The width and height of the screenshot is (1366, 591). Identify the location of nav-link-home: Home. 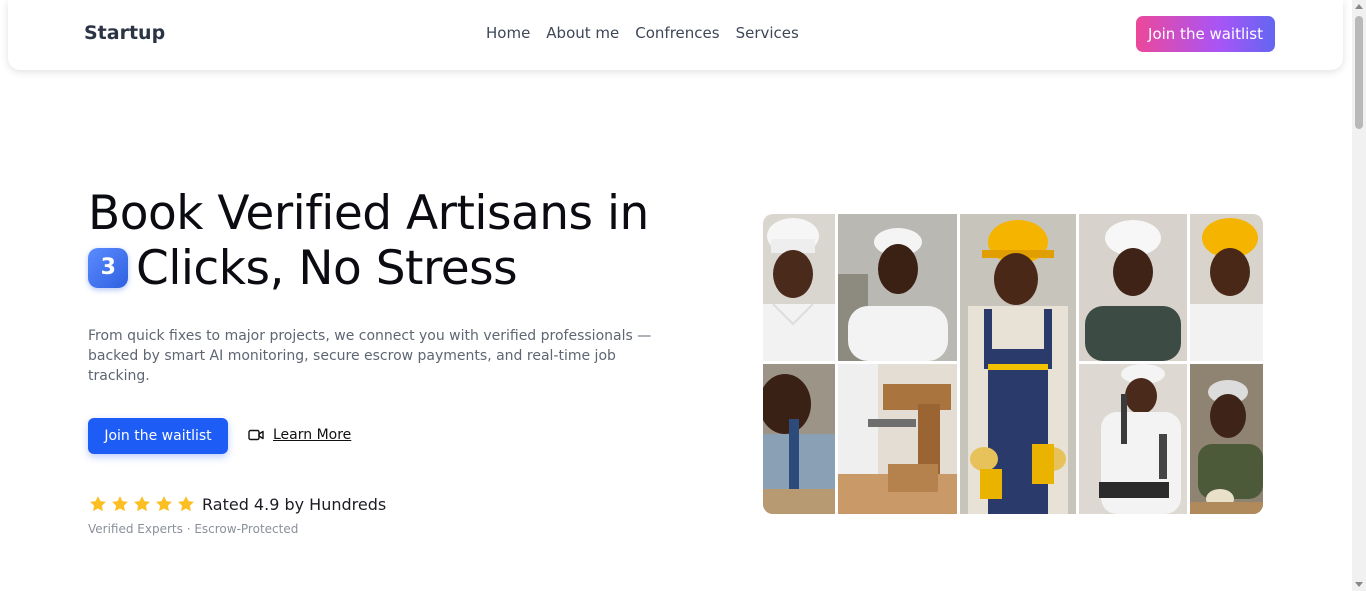
(508, 33).